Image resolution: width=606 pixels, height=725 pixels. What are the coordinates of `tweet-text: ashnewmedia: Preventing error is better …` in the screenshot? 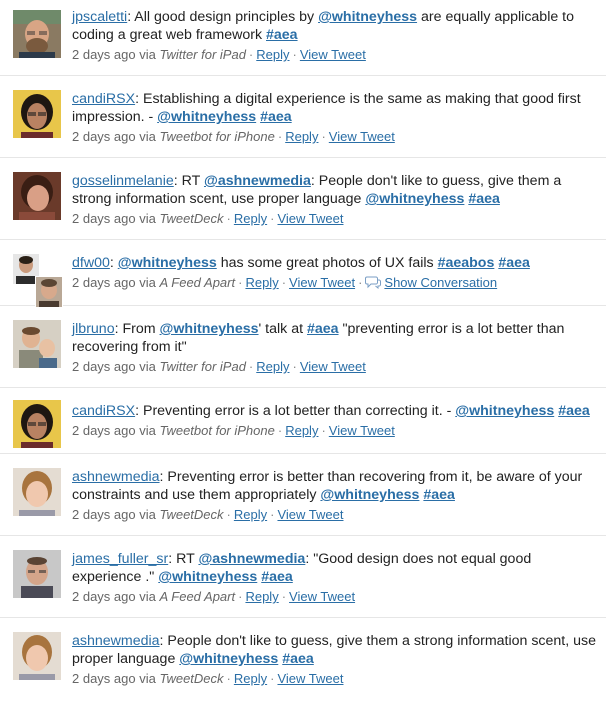 It's located at (327, 486).